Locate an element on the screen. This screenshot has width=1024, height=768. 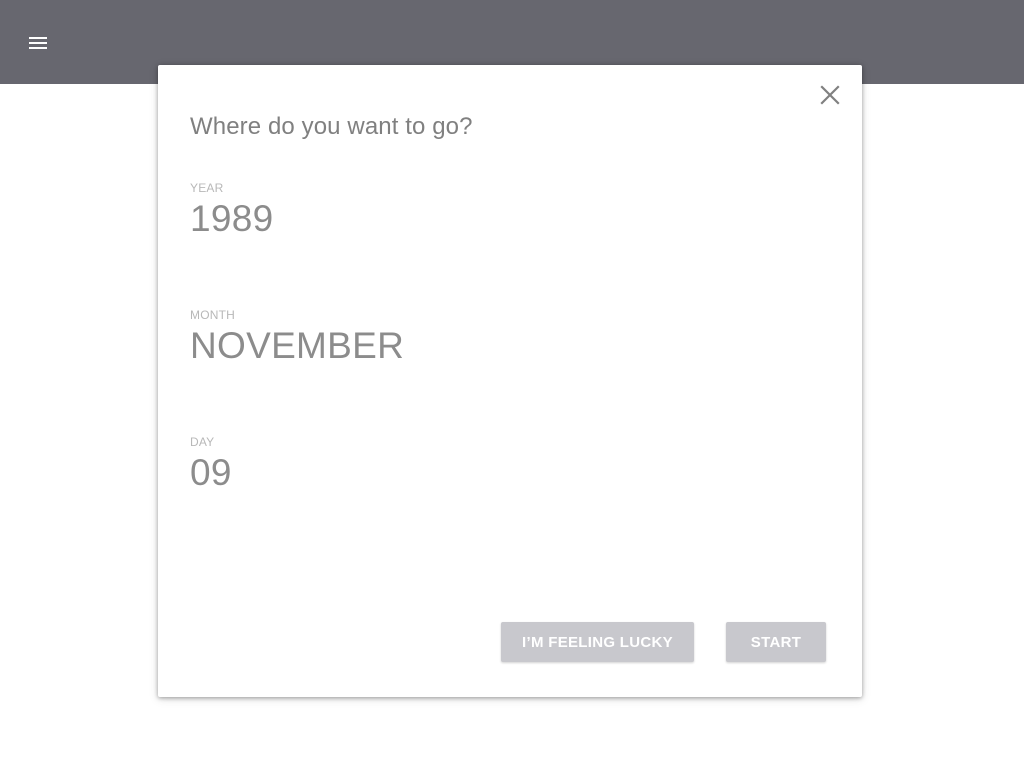
month-input: NOVEMBER is located at coordinates (440, 346).